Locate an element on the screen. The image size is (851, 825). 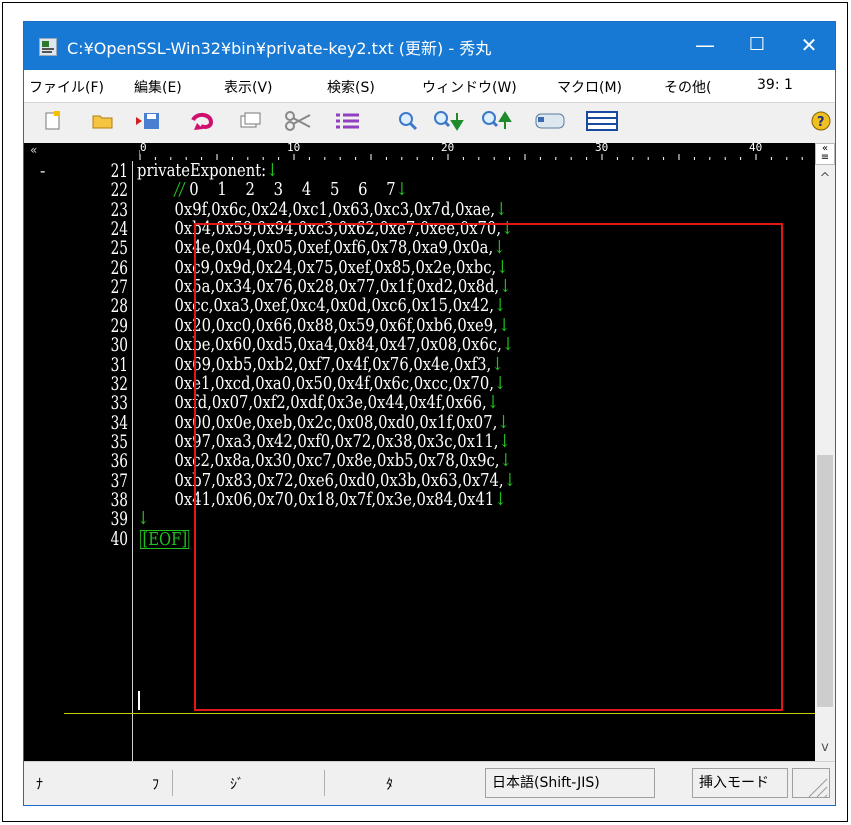
menu-macro: マクロ(M) is located at coordinates (589, 87).